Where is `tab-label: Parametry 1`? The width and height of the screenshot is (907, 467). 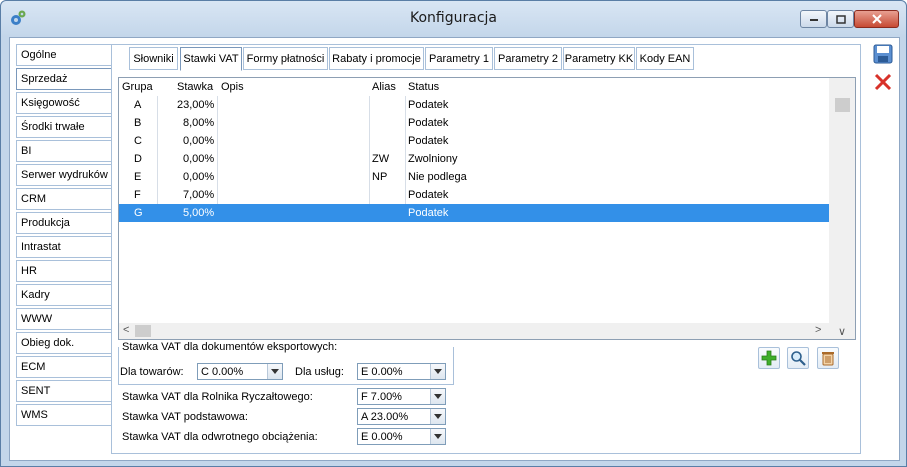 tab-label: Parametry 1 is located at coordinates (459, 59).